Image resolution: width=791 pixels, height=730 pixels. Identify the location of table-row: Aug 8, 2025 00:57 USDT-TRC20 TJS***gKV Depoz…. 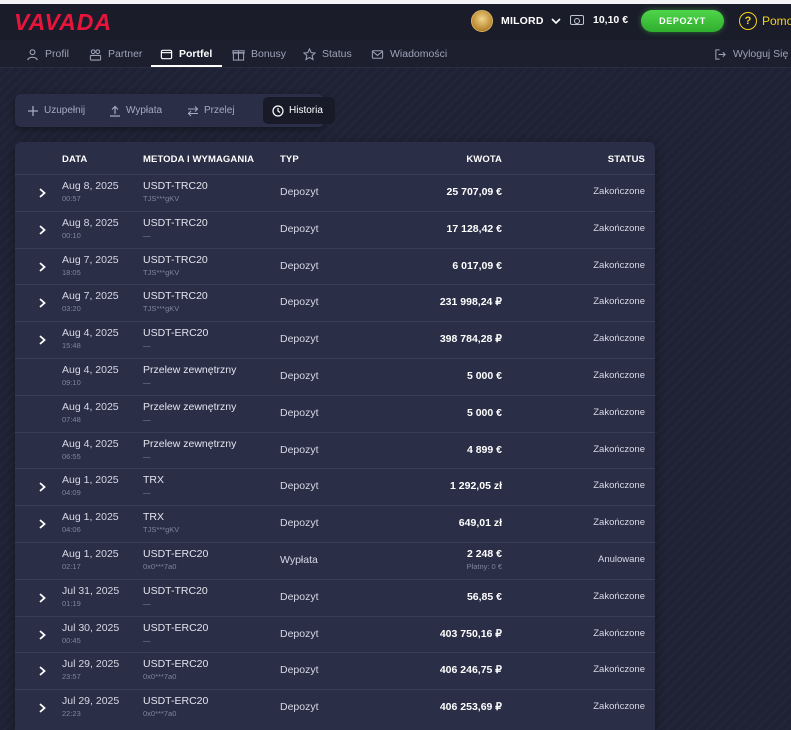
(335, 192).